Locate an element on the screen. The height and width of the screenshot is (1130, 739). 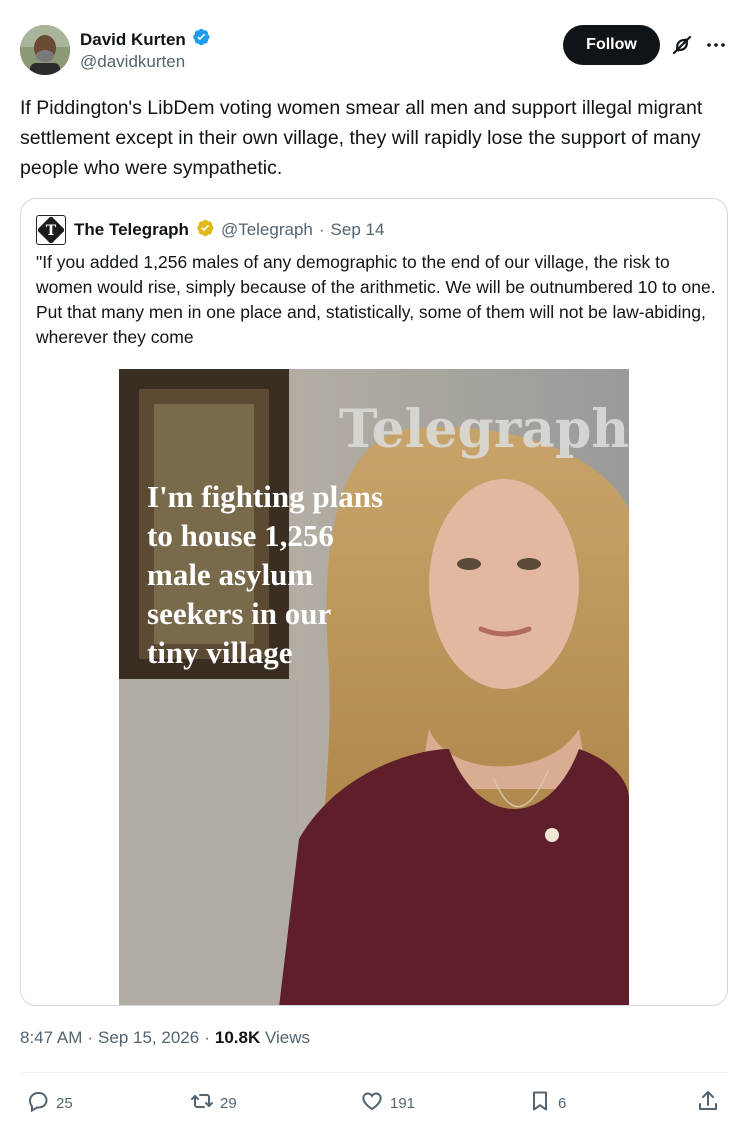
share-button is located at coordinates (708, 1103).